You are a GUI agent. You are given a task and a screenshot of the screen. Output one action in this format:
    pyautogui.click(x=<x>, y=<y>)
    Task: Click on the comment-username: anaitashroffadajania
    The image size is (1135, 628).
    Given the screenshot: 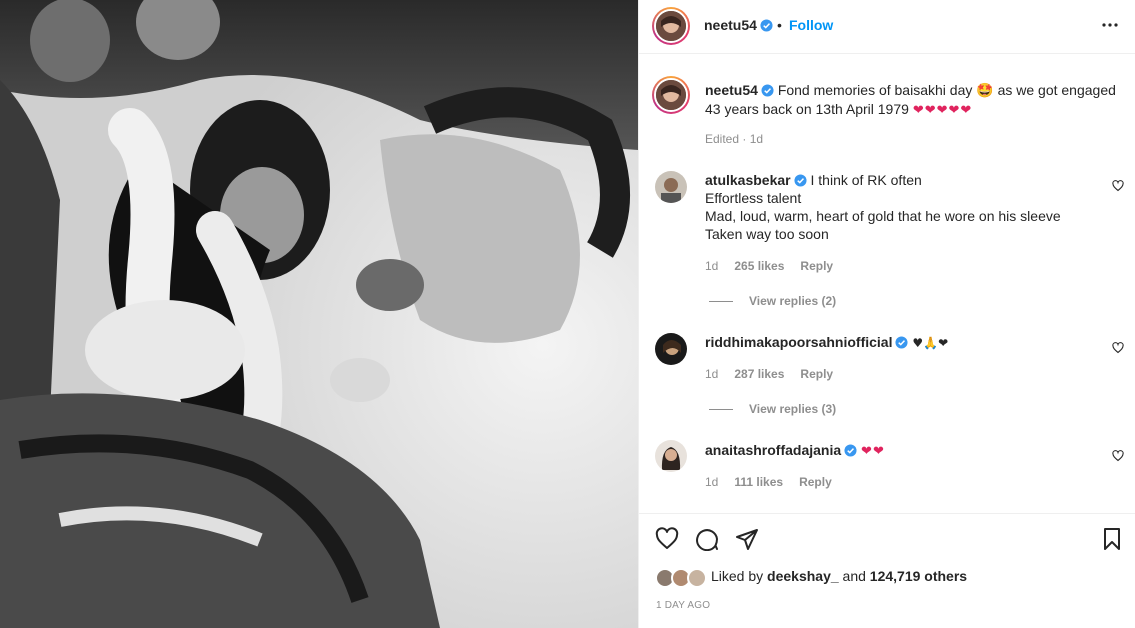 What is the action you would take?
    pyautogui.click(x=773, y=450)
    